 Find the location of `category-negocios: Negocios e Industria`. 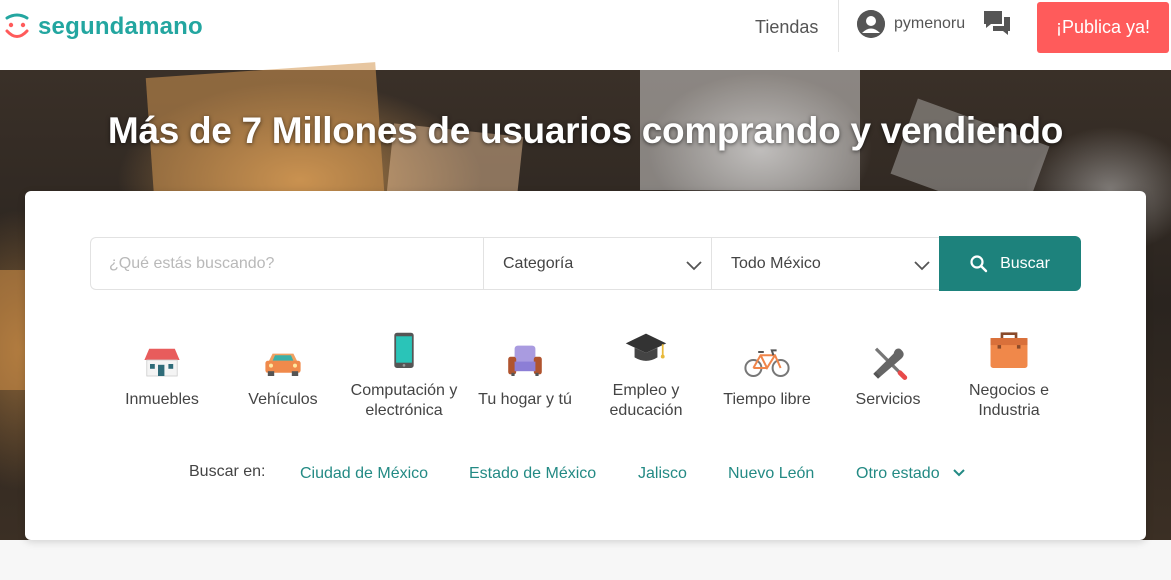

category-negocios: Negocios e Industria is located at coordinates (1009, 376).